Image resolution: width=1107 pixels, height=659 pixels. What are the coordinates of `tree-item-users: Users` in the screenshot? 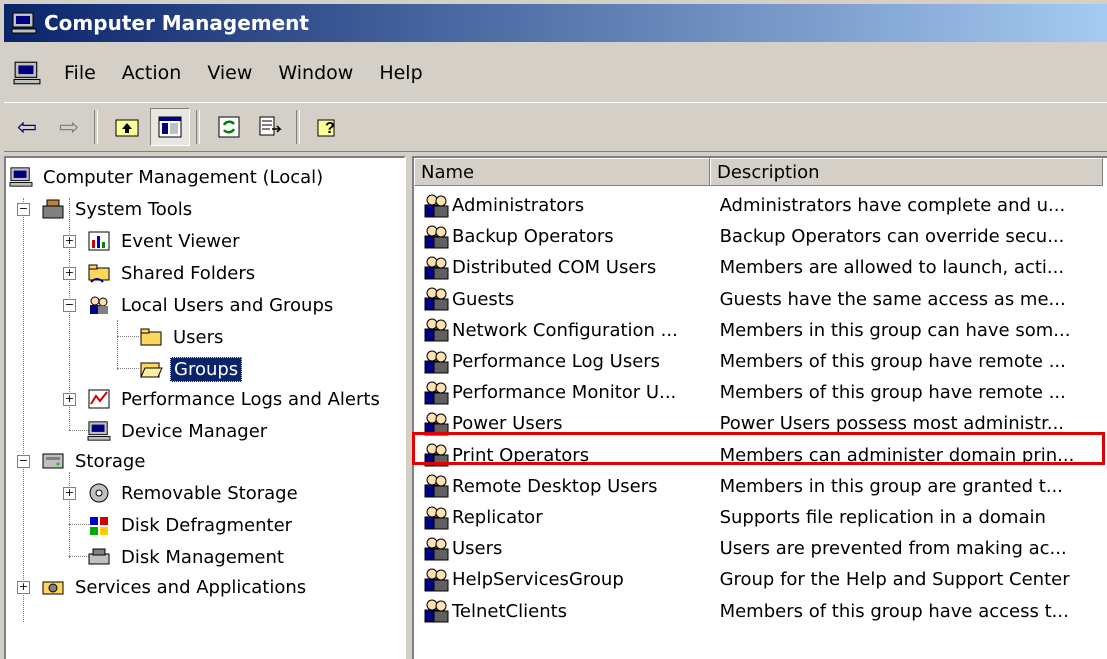 It's located at (182, 337).